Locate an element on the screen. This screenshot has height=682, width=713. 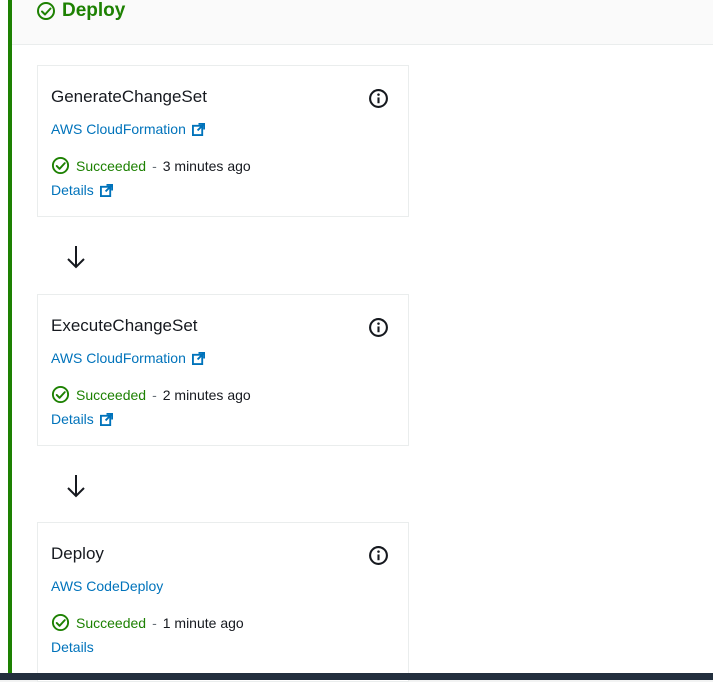
action-name: Deploy is located at coordinates (77, 553).